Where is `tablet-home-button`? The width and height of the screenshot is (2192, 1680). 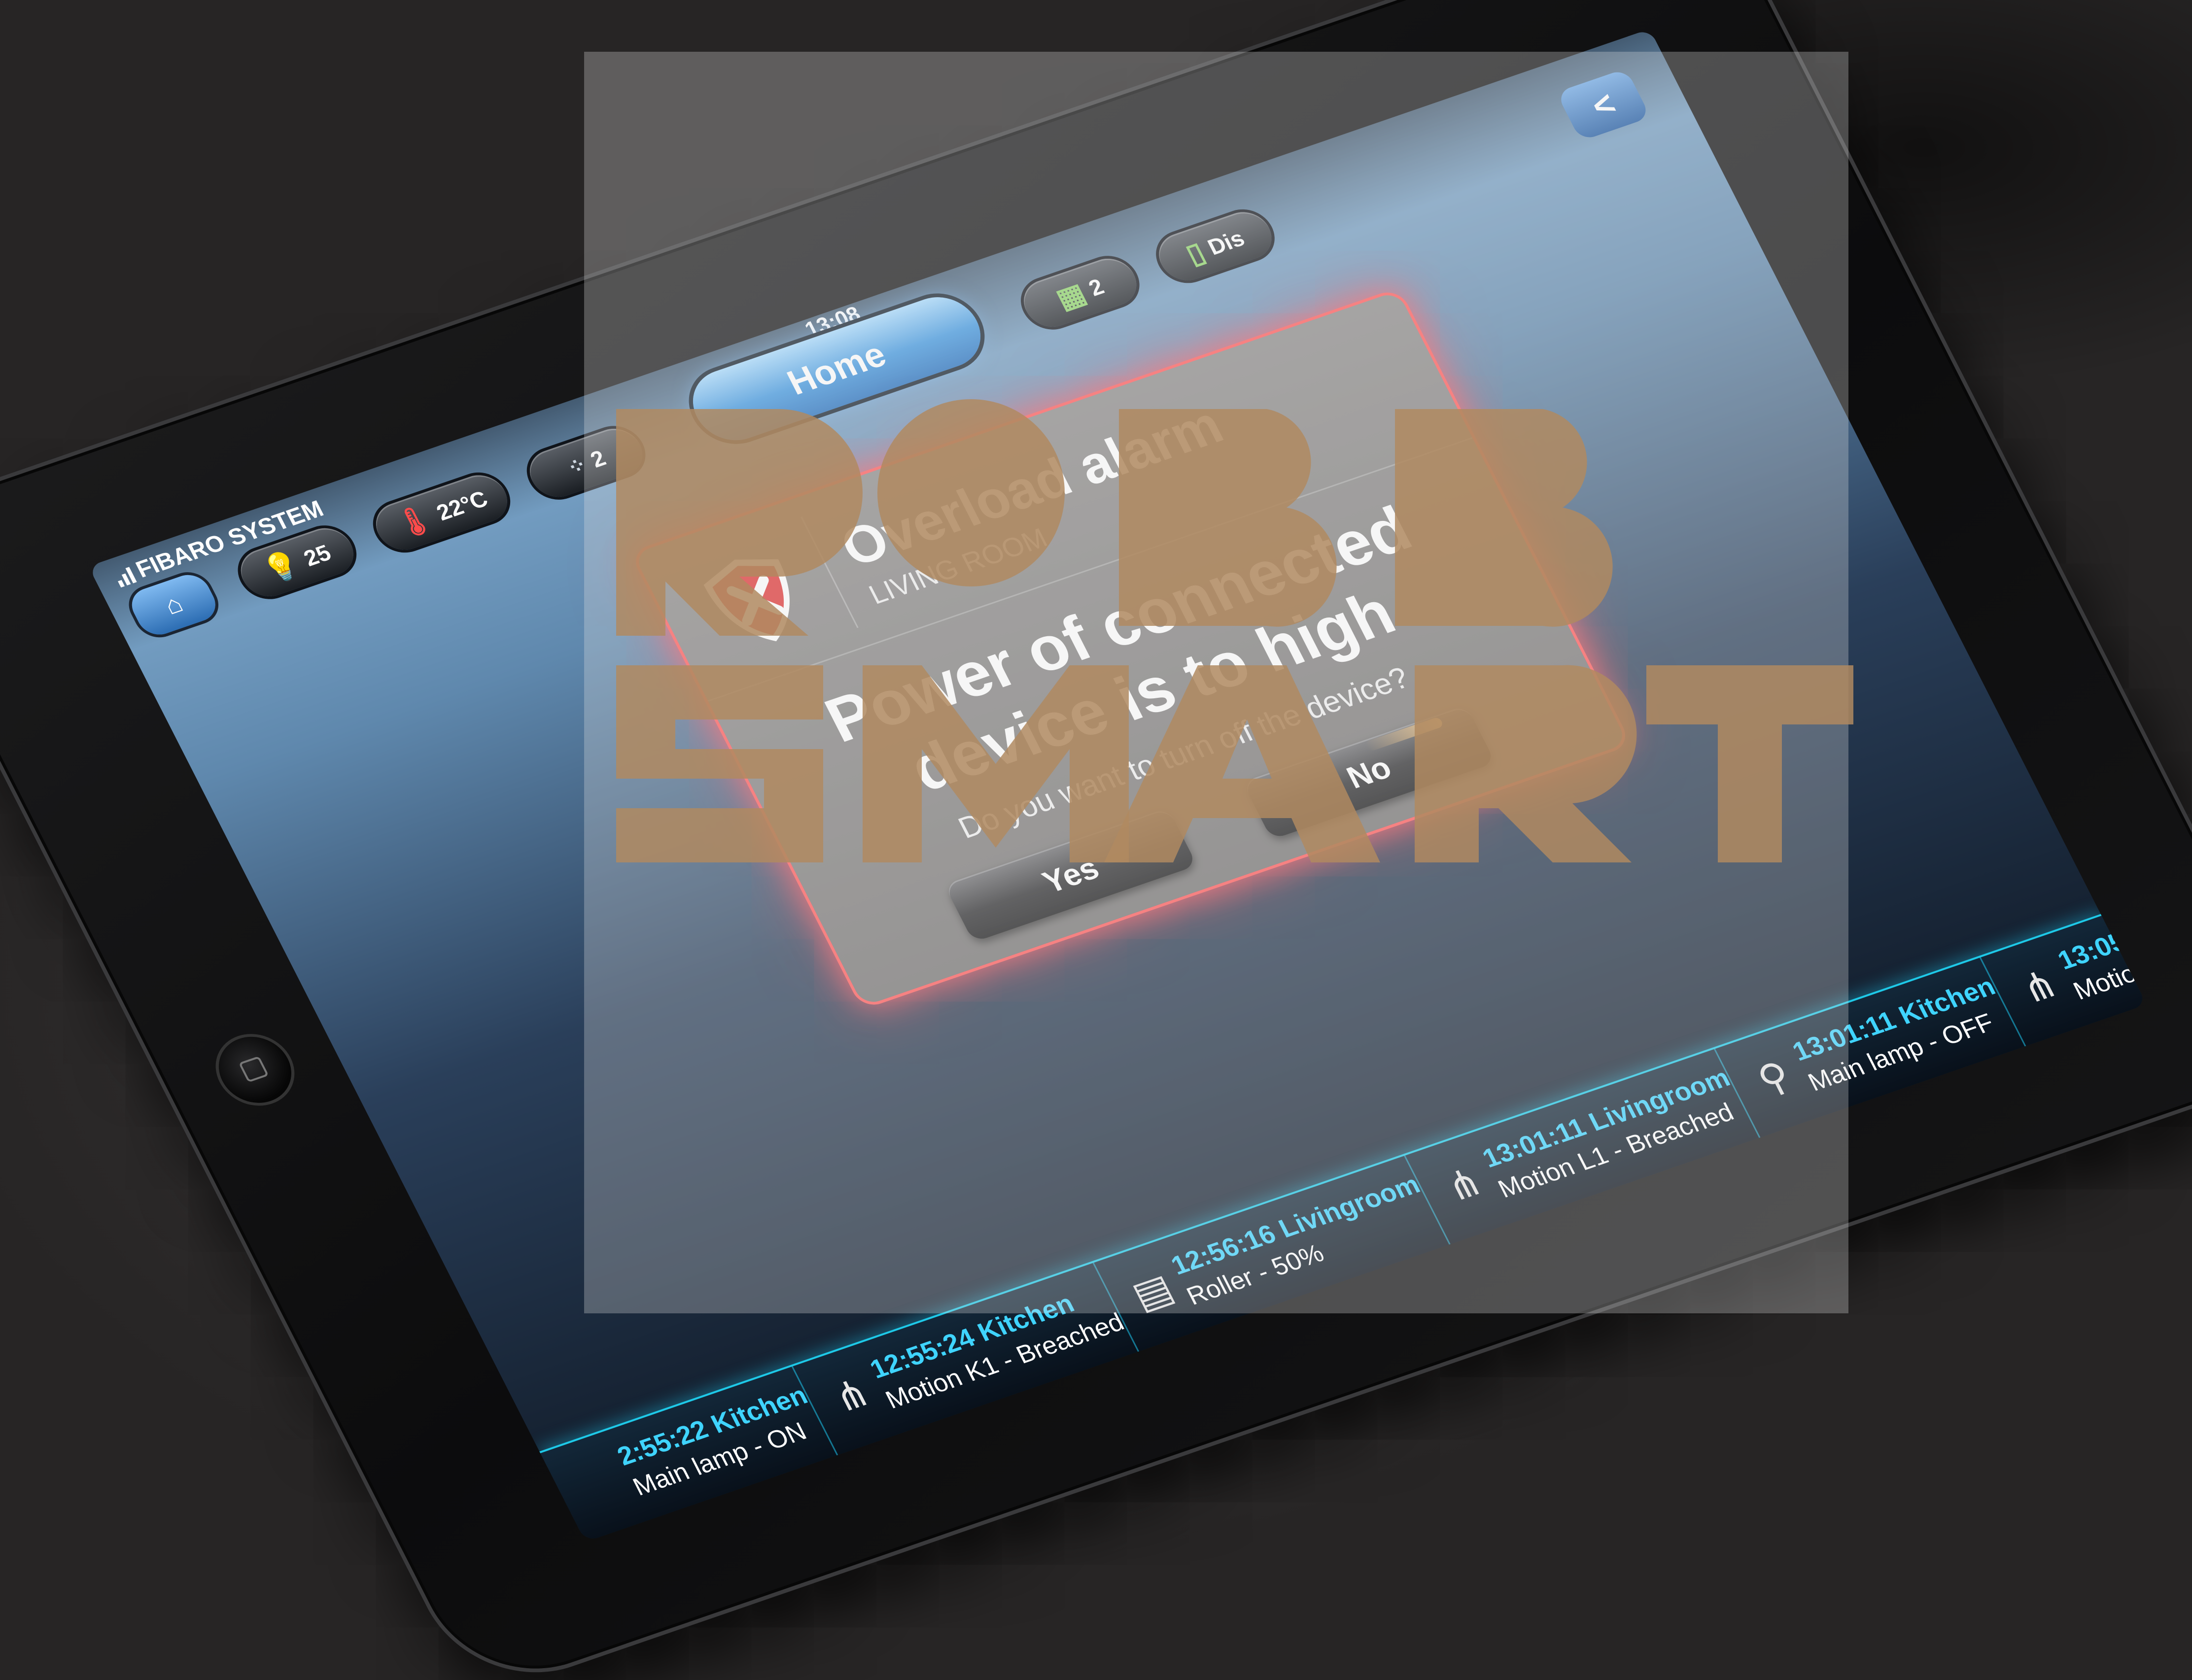
tablet-home-button is located at coordinates (255, 1070).